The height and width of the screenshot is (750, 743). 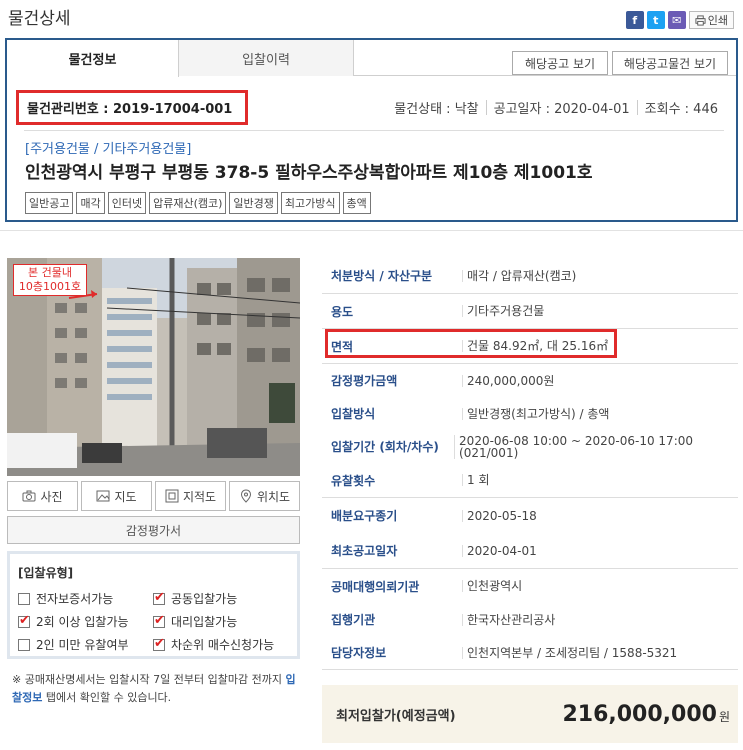 What do you see at coordinates (359, 653) in the screenshot?
I see `info-label: 담당자정보` at bounding box center [359, 653].